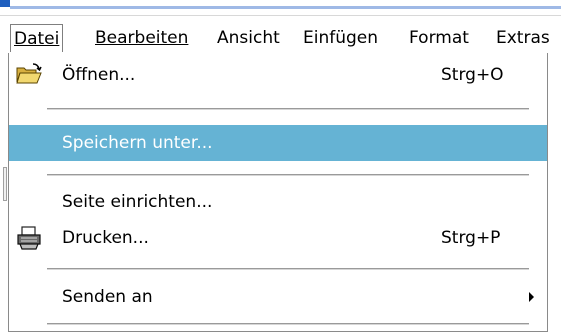  Describe the element at coordinates (278, 297) in the screenshot. I see `menu-item-send-to: Senden an` at that location.